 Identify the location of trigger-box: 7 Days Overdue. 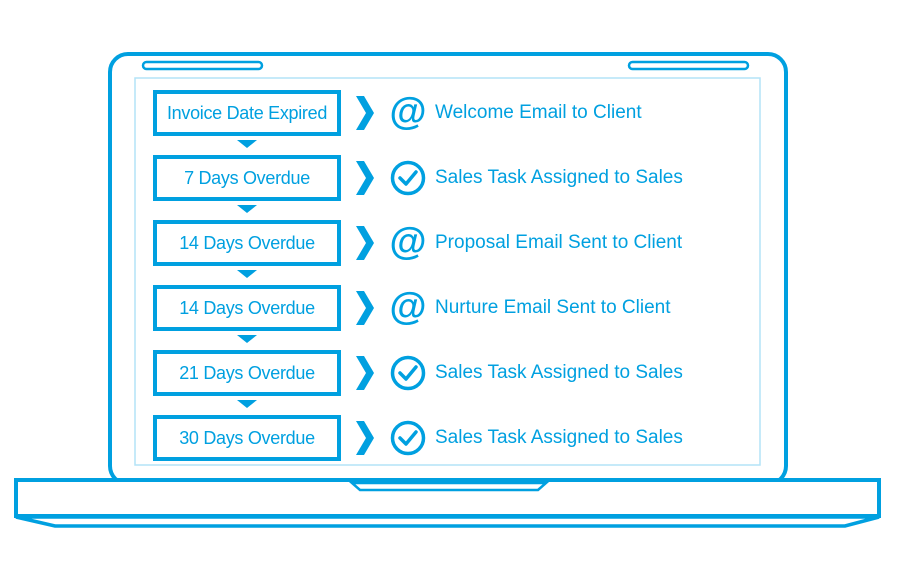
(247, 178).